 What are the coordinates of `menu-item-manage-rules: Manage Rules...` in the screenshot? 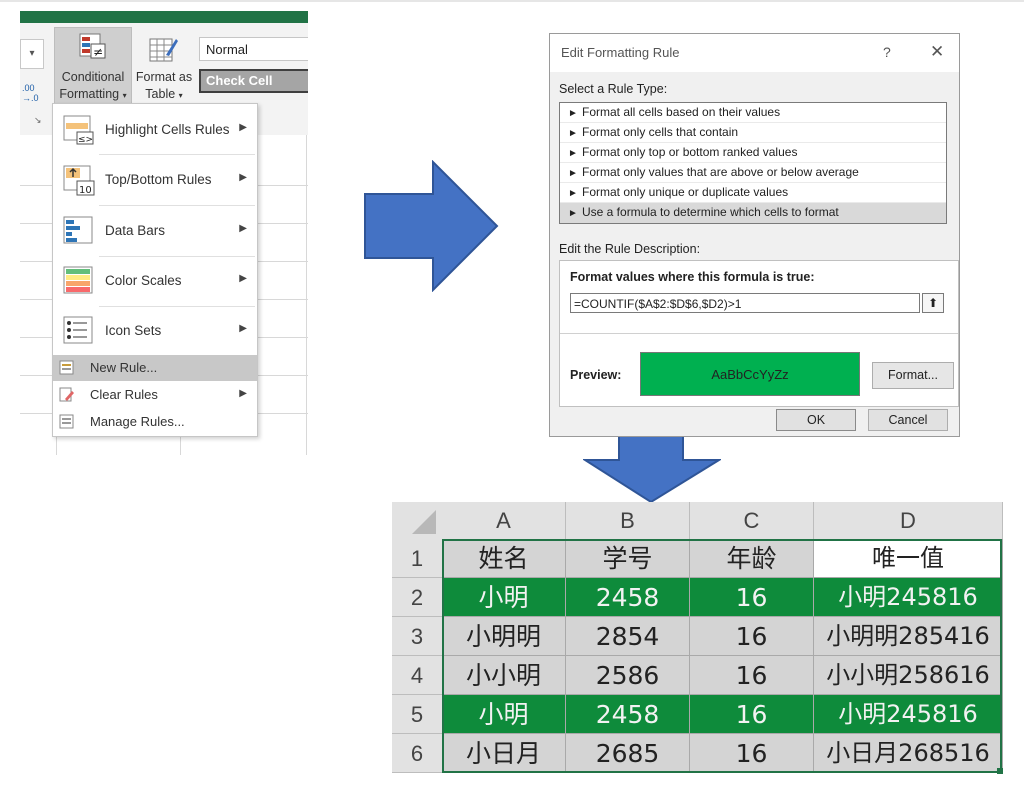 It's located at (155, 422).